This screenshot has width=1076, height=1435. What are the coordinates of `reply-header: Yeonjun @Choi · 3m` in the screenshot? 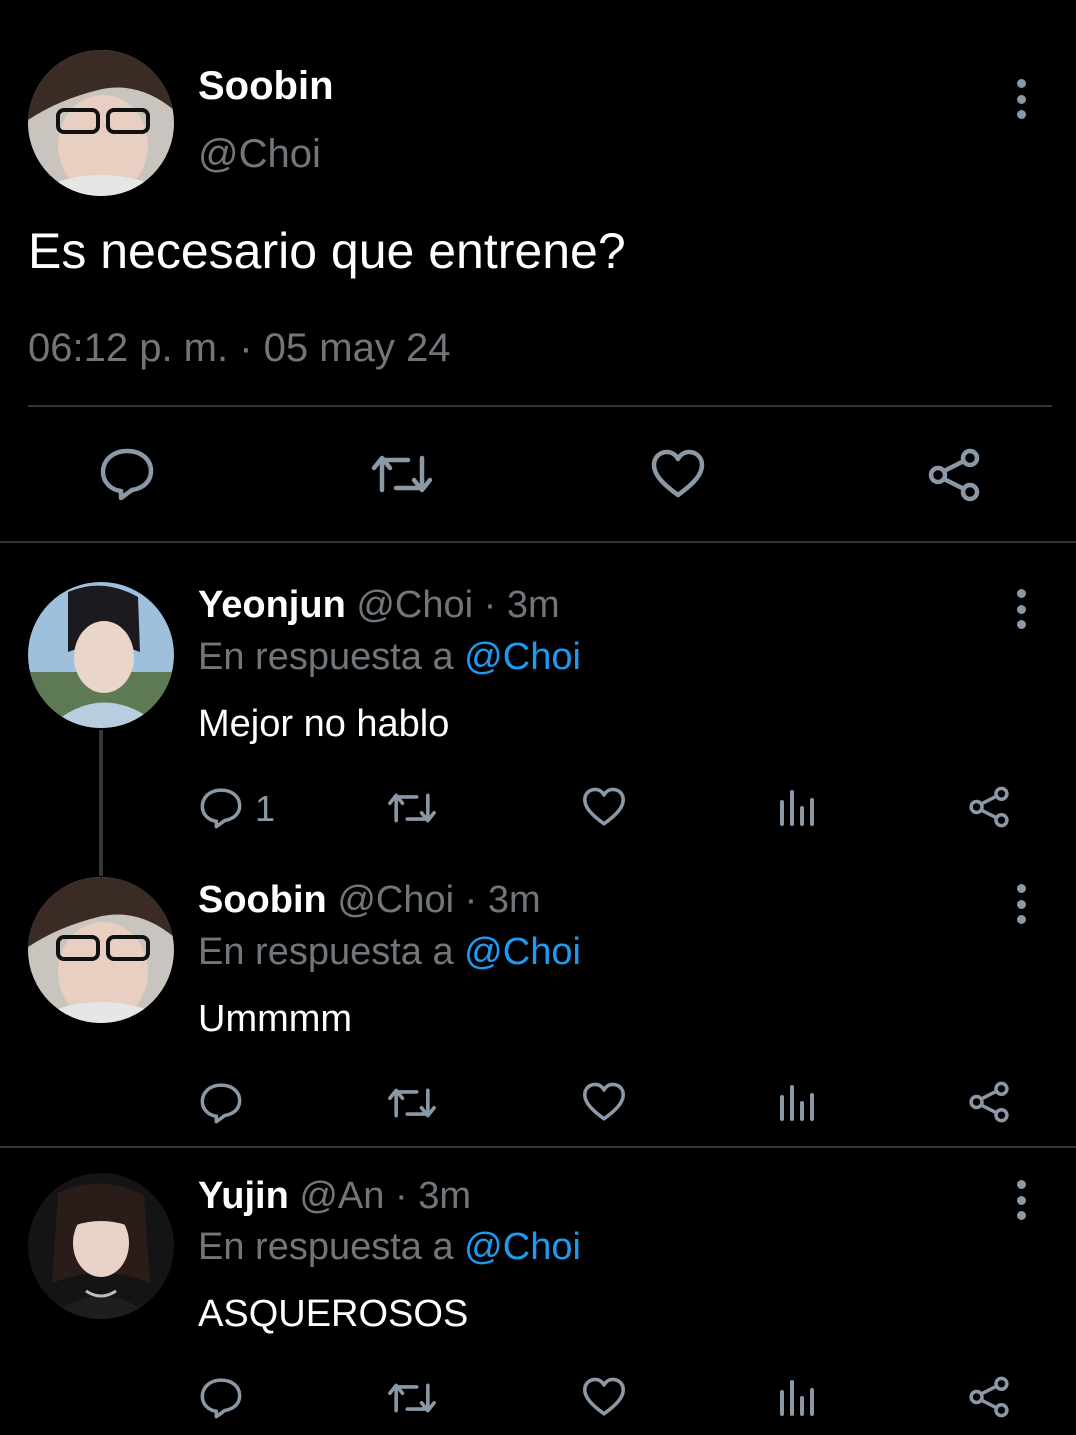 It's located at (379, 605).